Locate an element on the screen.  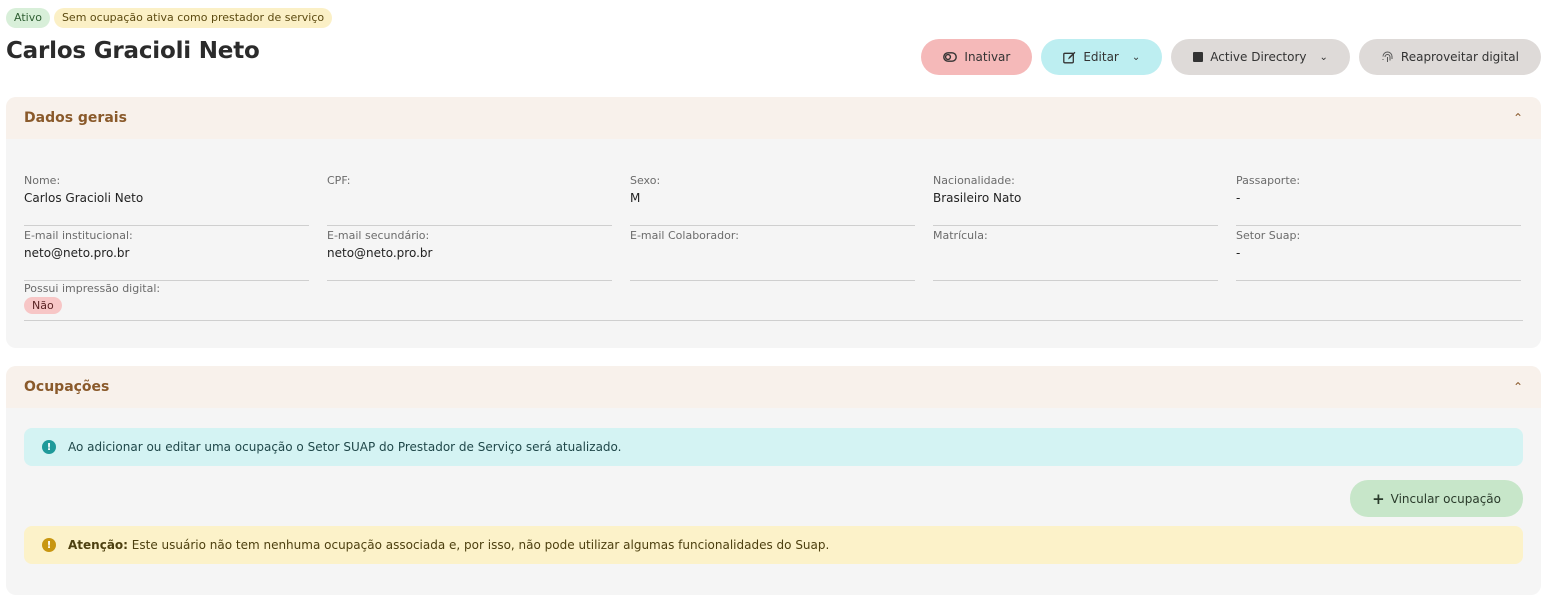
field-label: Nome: is located at coordinates (42, 180).